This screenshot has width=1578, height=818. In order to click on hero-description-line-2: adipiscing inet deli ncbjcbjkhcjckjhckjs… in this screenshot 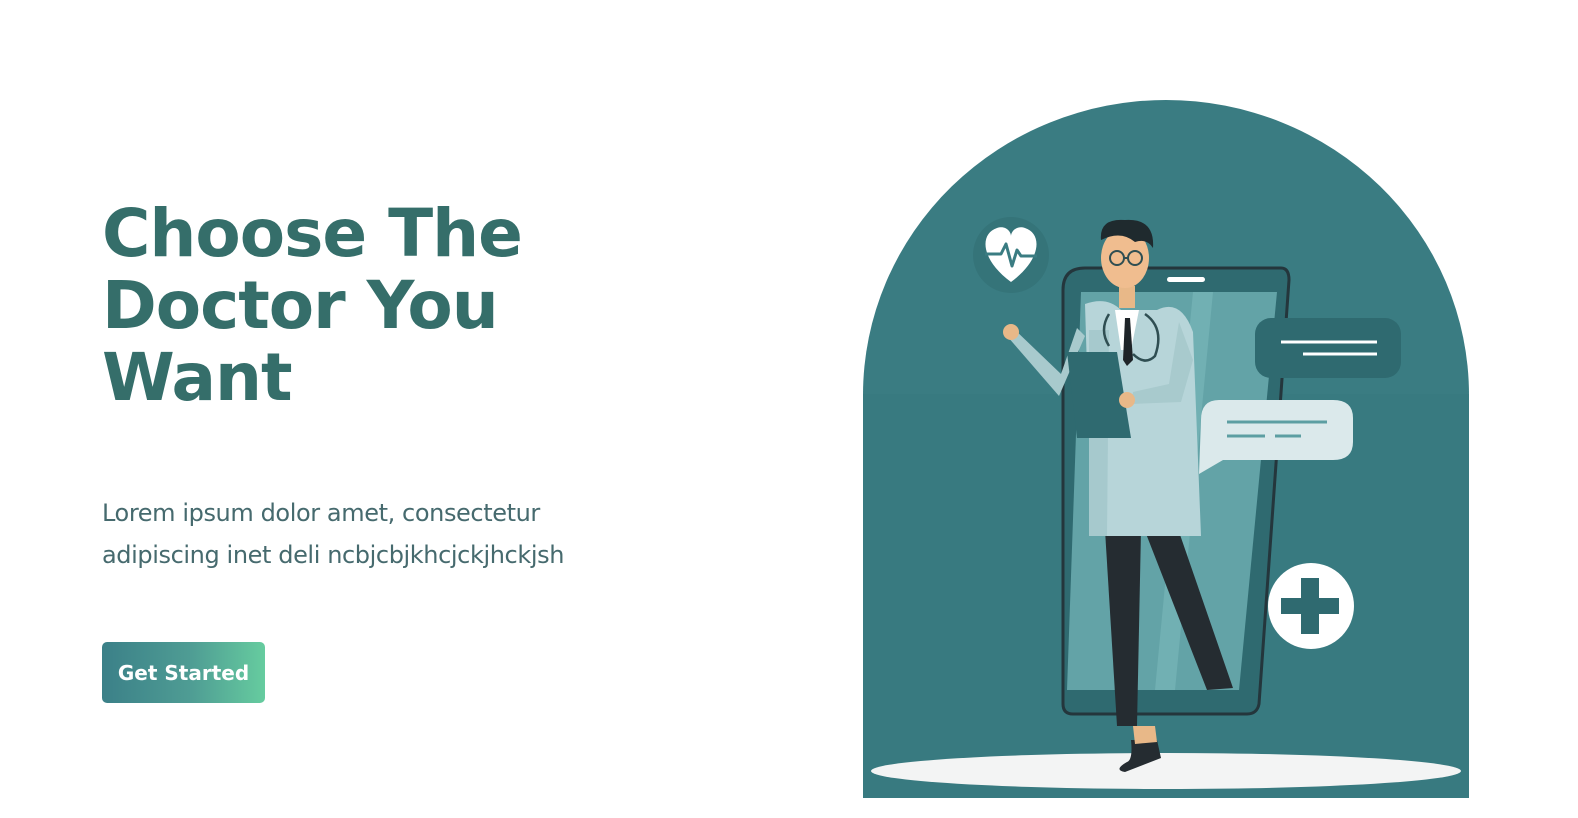, I will do `click(333, 555)`.